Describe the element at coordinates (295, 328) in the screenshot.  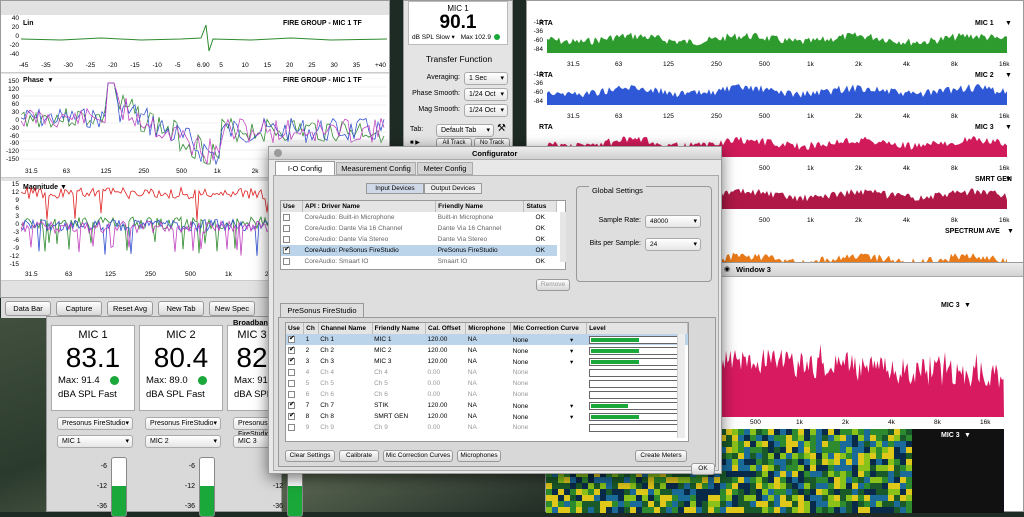
I see `channel-column-header: Use` at that location.